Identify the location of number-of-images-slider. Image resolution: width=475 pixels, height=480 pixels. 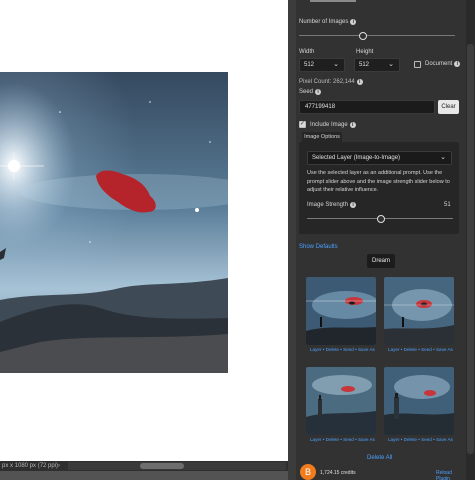
(377, 36).